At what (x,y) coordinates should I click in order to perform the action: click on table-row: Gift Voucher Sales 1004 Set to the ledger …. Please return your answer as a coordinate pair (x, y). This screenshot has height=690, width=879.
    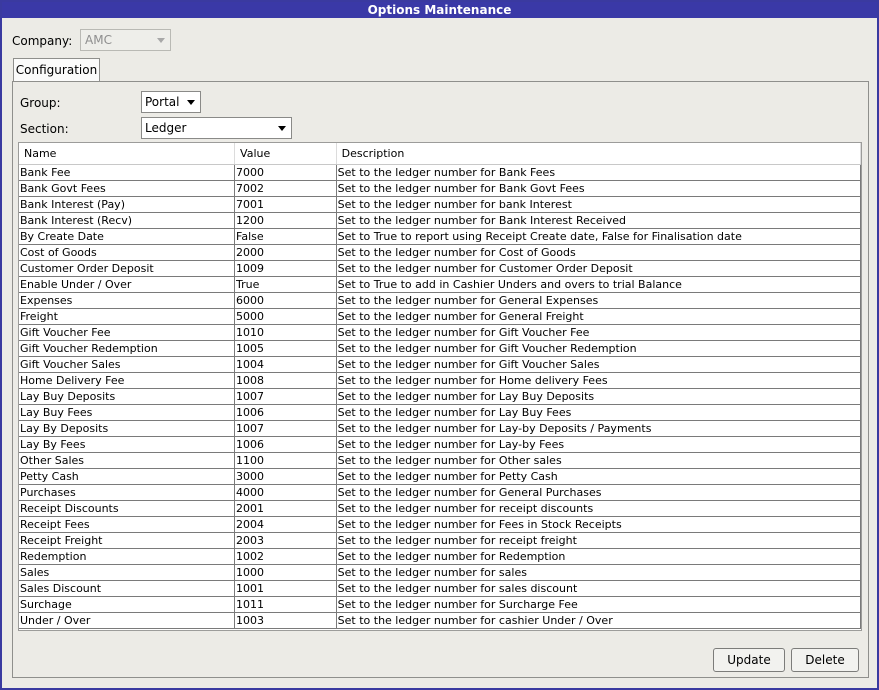
    Looking at the image, I should click on (440, 364).